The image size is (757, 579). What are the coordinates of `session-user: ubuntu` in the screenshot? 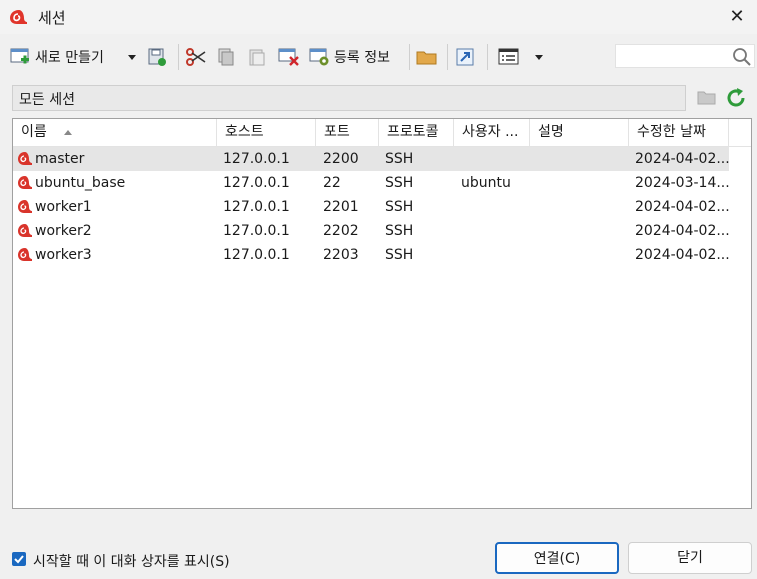 It's located at (486, 183).